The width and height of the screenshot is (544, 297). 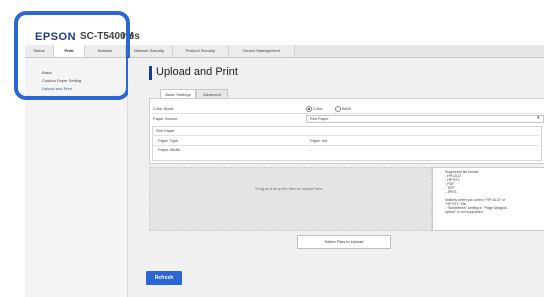 What do you see at coordinates (319, 140) in the screenshot?
I see `paper-type-value: Paper not` at bounding box center [319, 140].